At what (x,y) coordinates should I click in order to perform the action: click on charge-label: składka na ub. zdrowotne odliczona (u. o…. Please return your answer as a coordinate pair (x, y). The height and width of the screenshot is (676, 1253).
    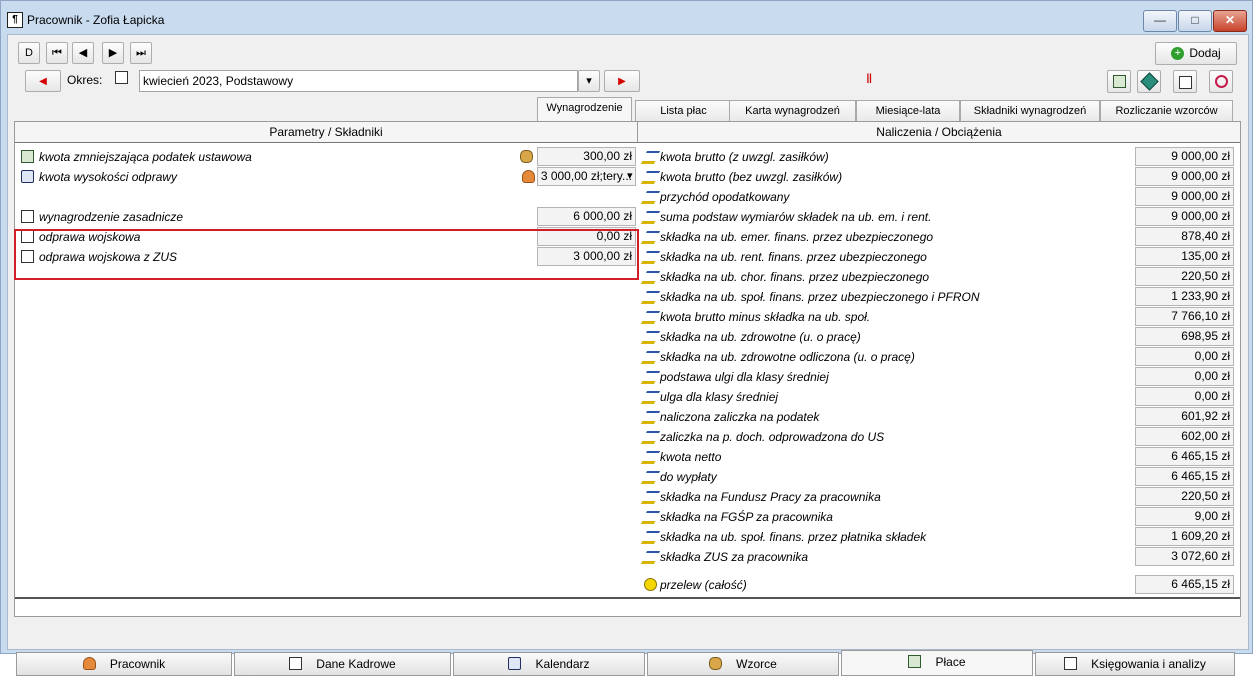
    Looking at the image, I should click on (787, 357).